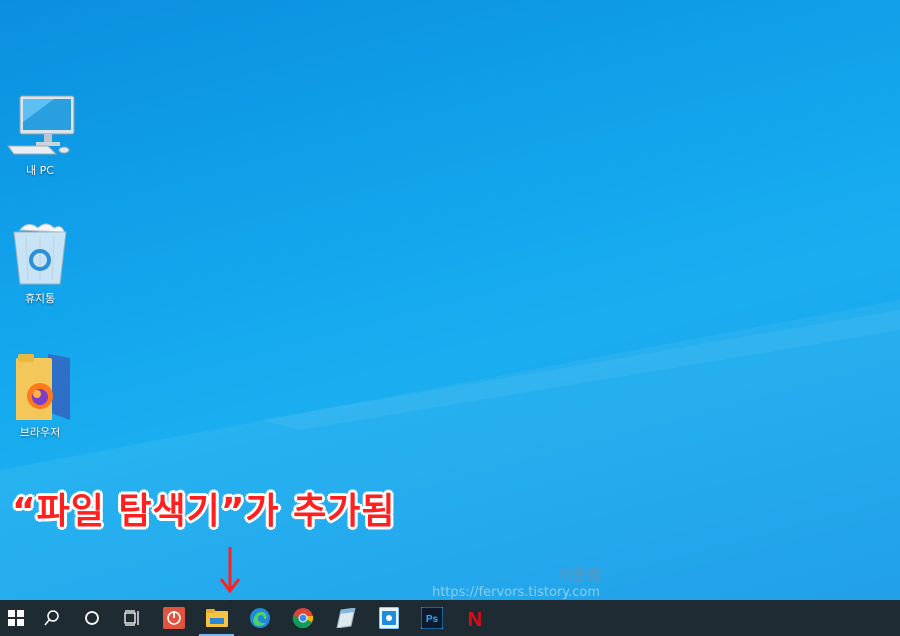 The image size is (900, 636). I want to click on taskbar-app-netflix: N, so click(474, 618).